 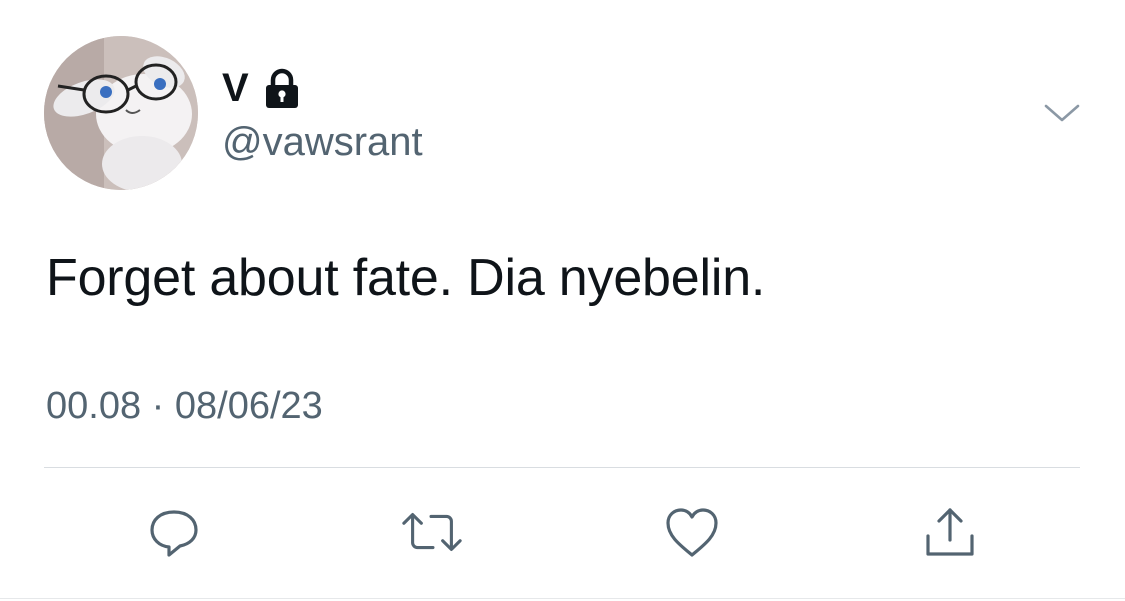 I want to click on heart-icon, so click(x=692, y=532).